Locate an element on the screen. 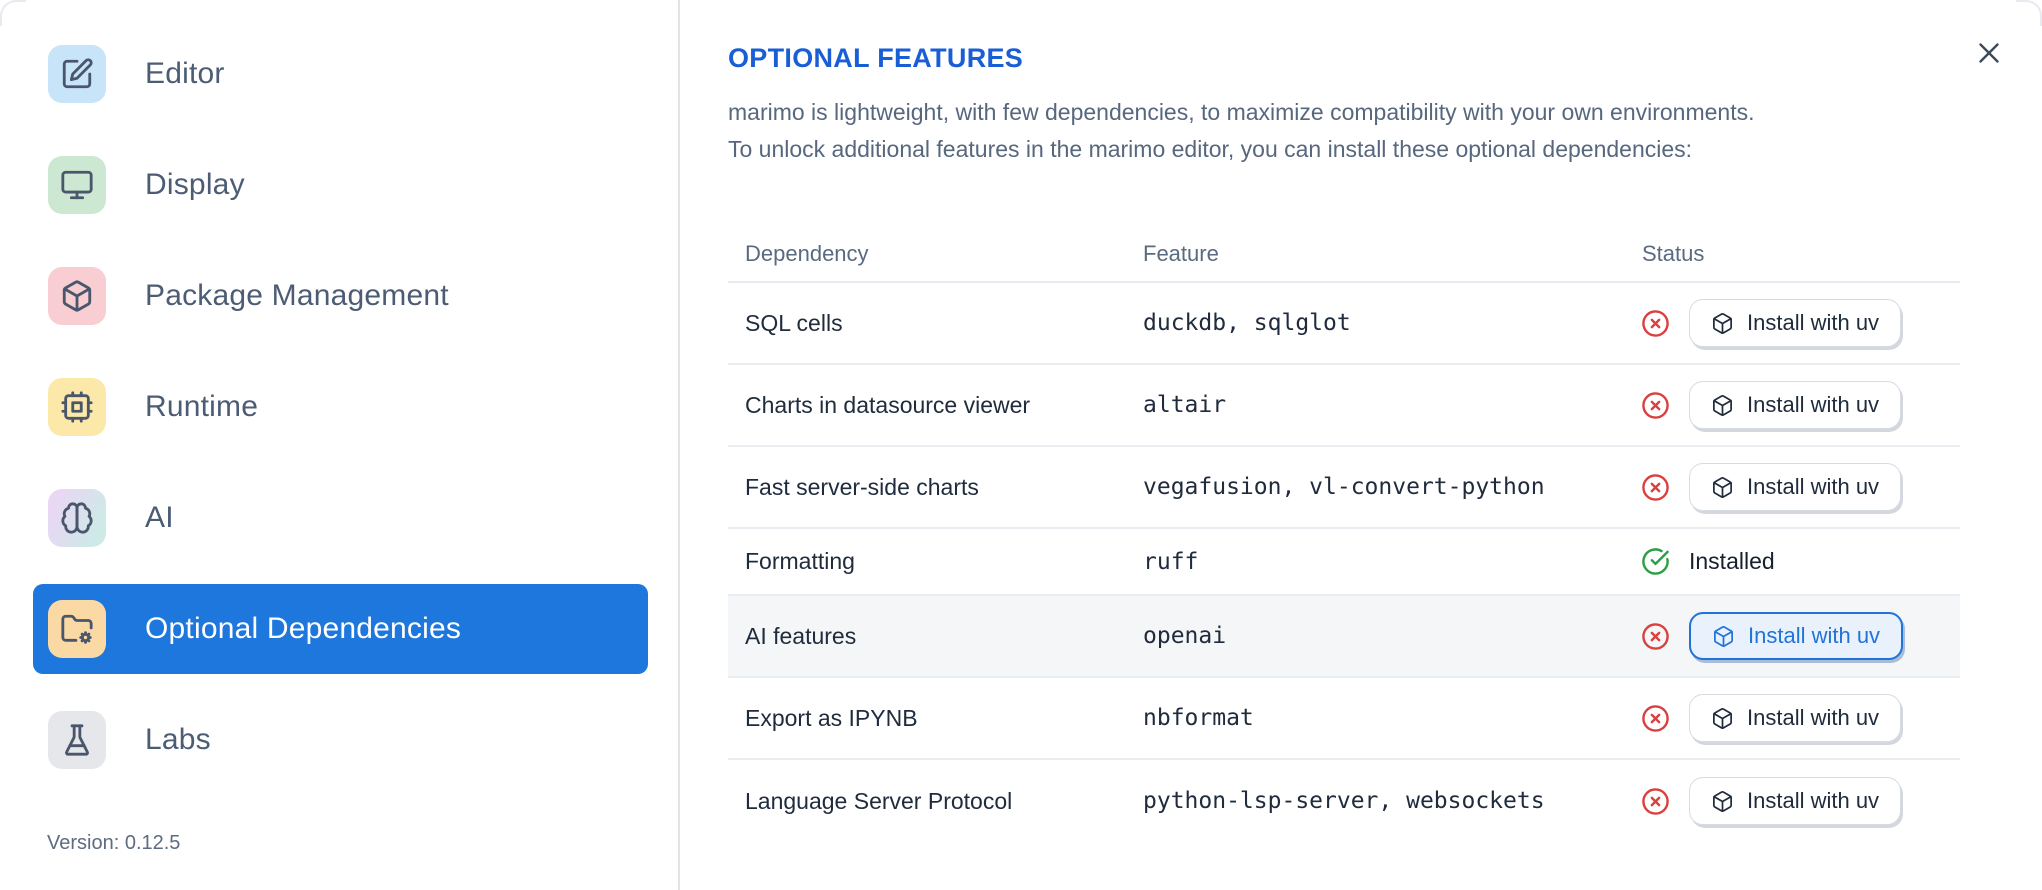 This screenshot has width=2042, height=890. feature-packages: ruff is located at coordinates (1171, 561).